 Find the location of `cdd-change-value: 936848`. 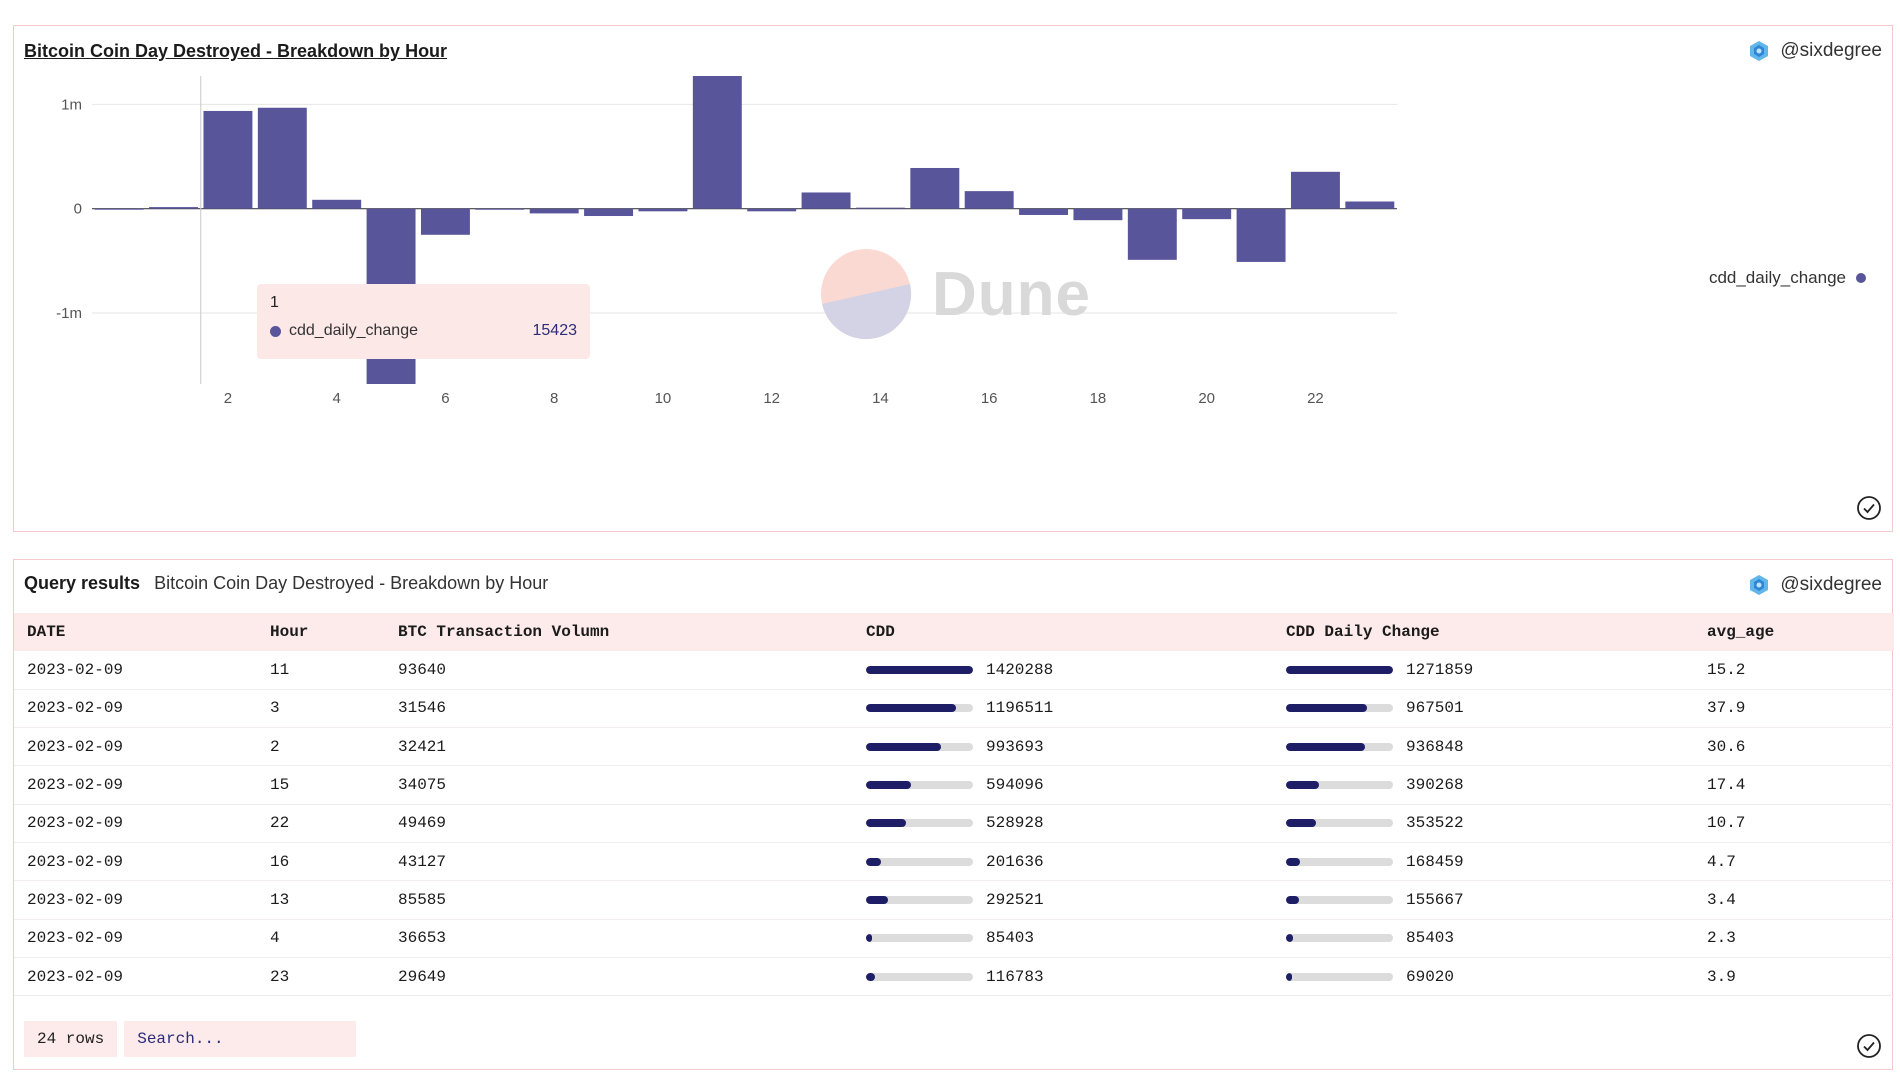

cdd-change-value: 936848 is located at coordinates (1435, 746).